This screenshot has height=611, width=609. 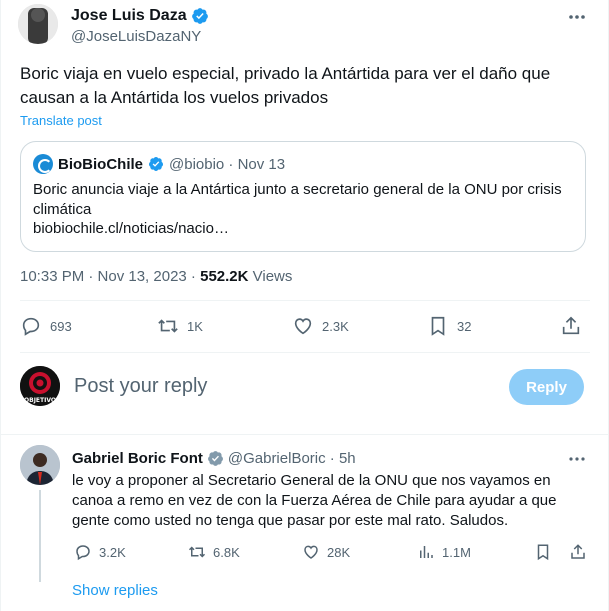 I want to click on author-avatar, so click(x=38, y=24).